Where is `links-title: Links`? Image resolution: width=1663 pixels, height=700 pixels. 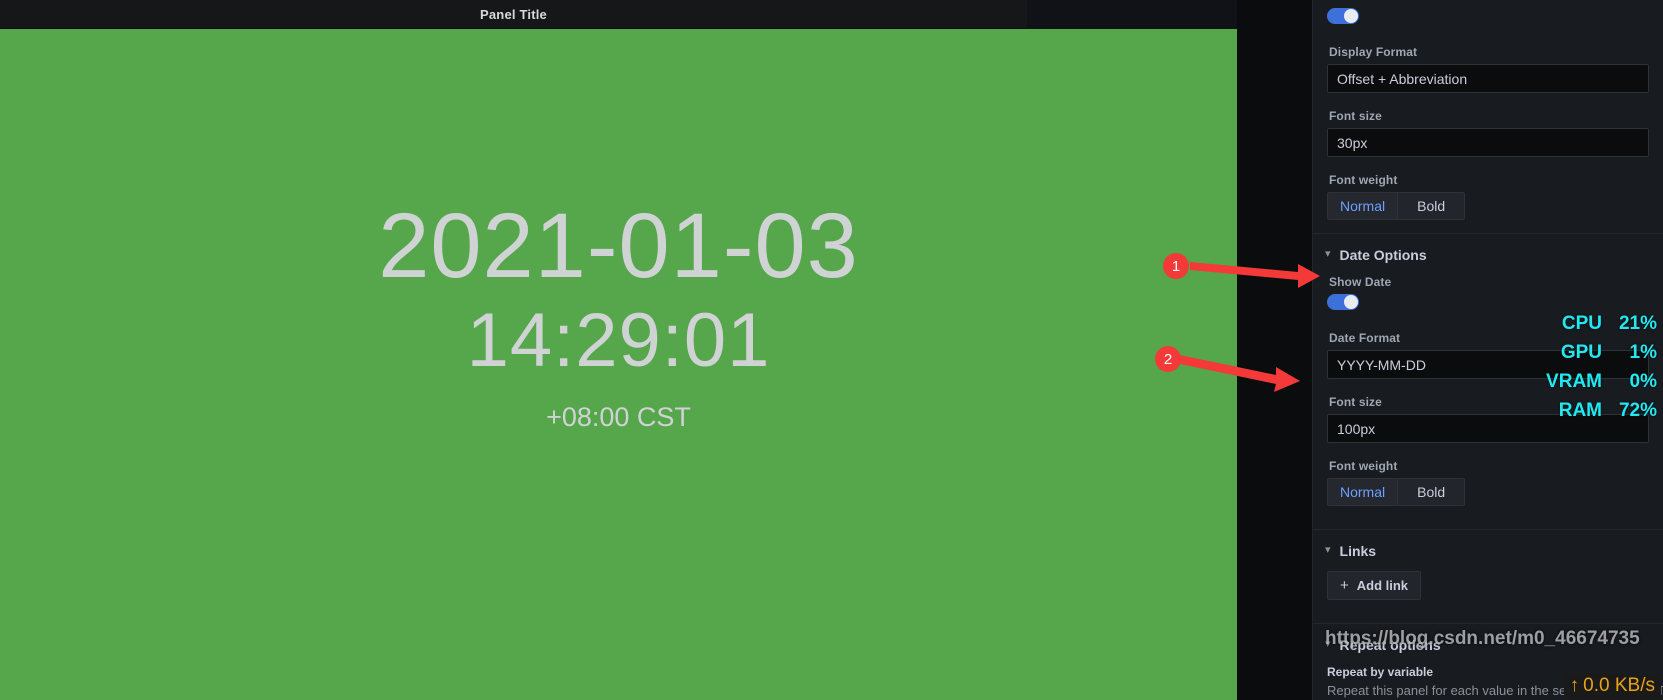
links-title: Links is located at coordinates (1358, 551).